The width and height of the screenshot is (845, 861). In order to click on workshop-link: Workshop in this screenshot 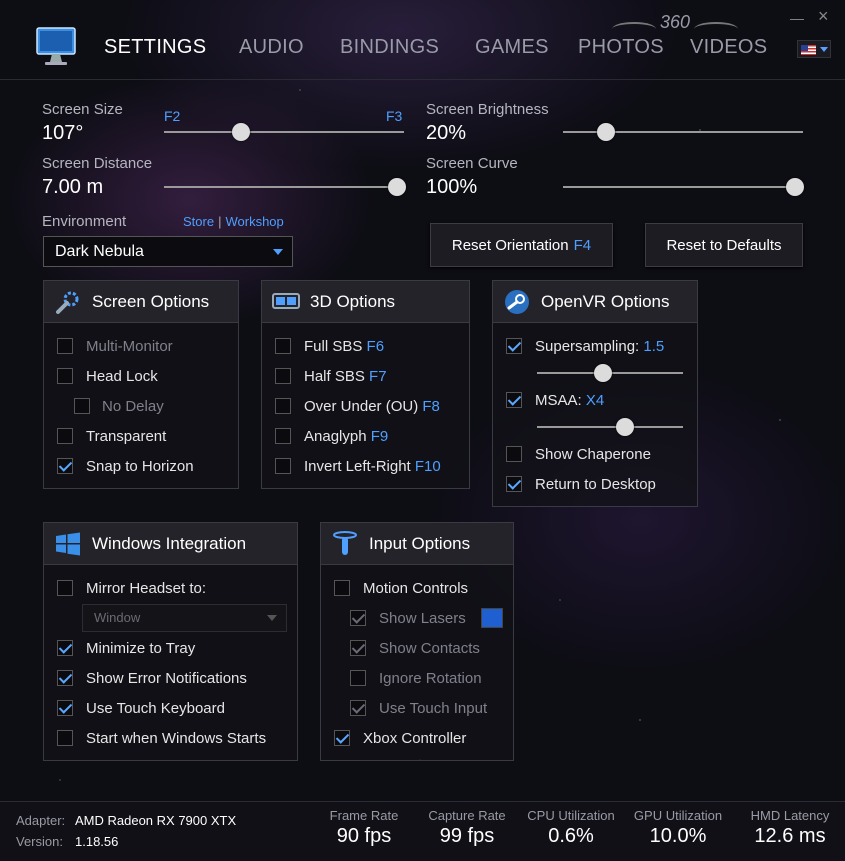, I will do `click(254, 221)`.